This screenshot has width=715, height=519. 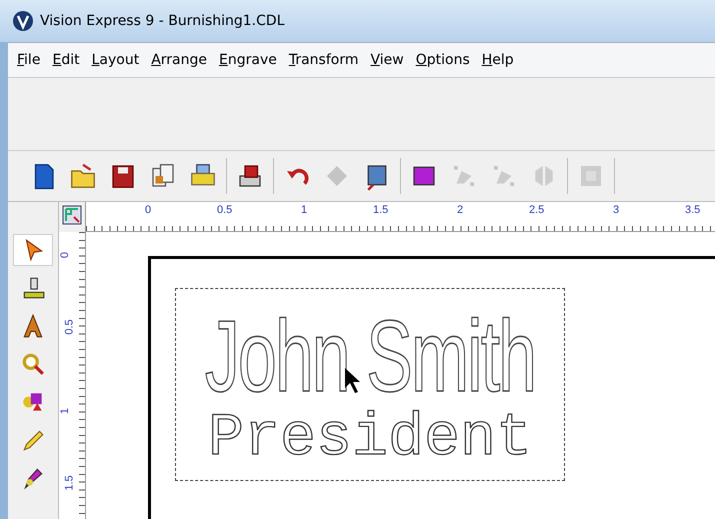 I want to click on pointer-arrow-tool, so click(x=33, y=250).